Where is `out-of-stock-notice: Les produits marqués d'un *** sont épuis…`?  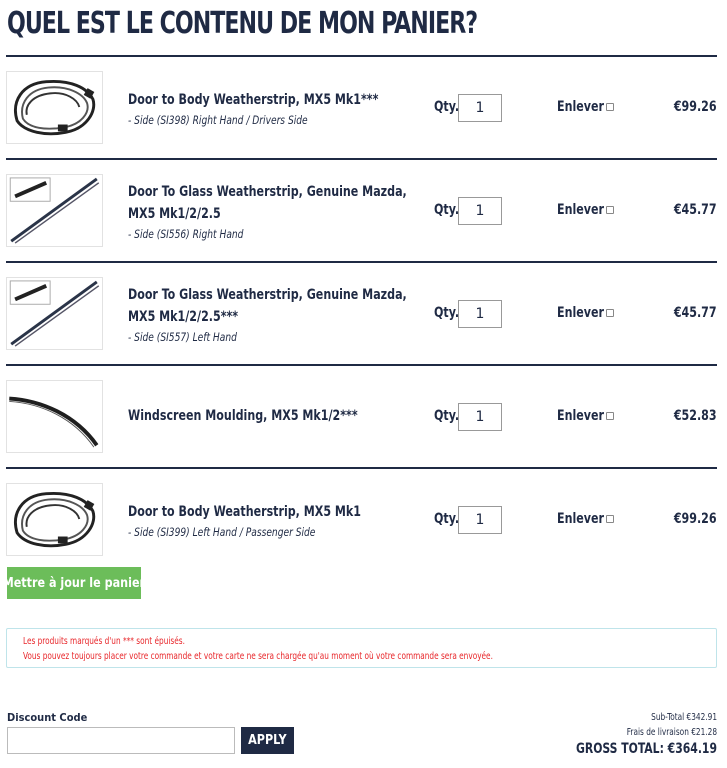
out-of-stock-notice: Les produits marqués d'un *** sont épuis… is located at coordinates (361, 648).